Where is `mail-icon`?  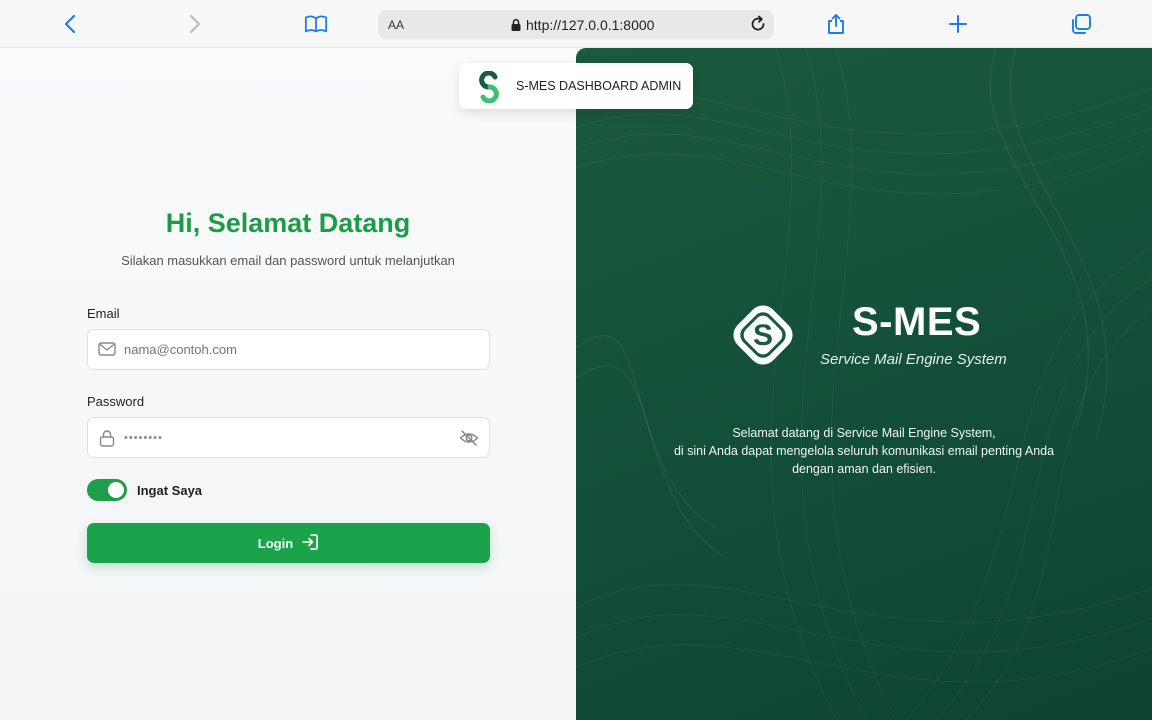
mail-icon is located at coordinates (107, 351).